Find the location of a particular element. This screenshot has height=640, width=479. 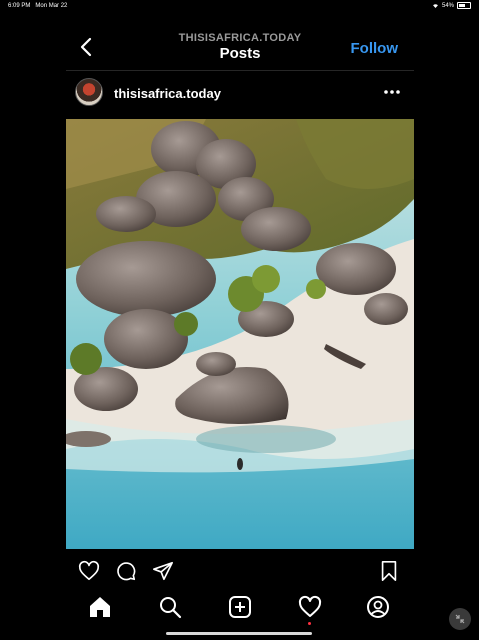

notification-dot is located at coordinates (309, 623).